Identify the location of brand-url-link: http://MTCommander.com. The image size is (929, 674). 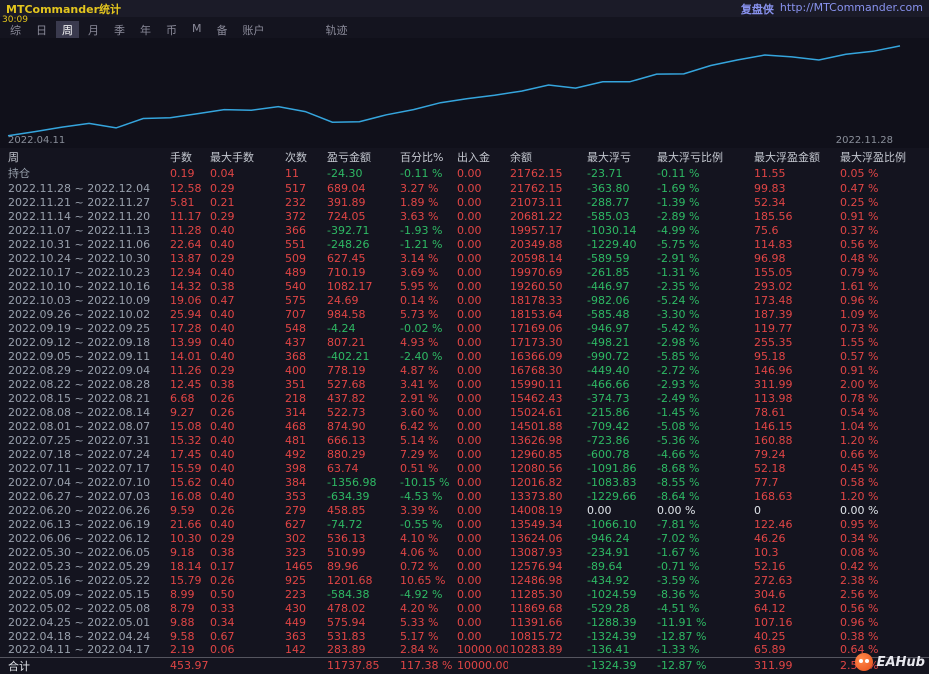
(851, 9).